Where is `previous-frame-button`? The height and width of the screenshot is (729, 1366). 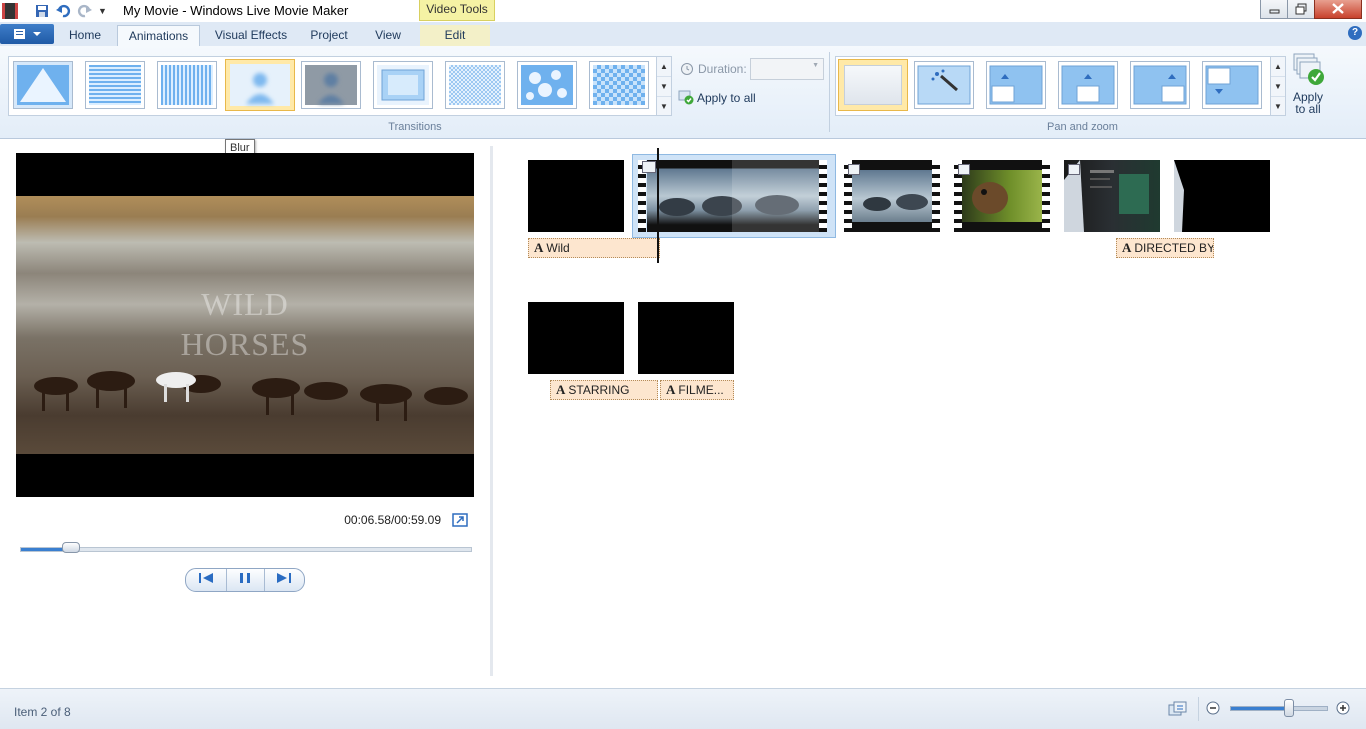 previous-frame-button is located at coordinates (207, 580).